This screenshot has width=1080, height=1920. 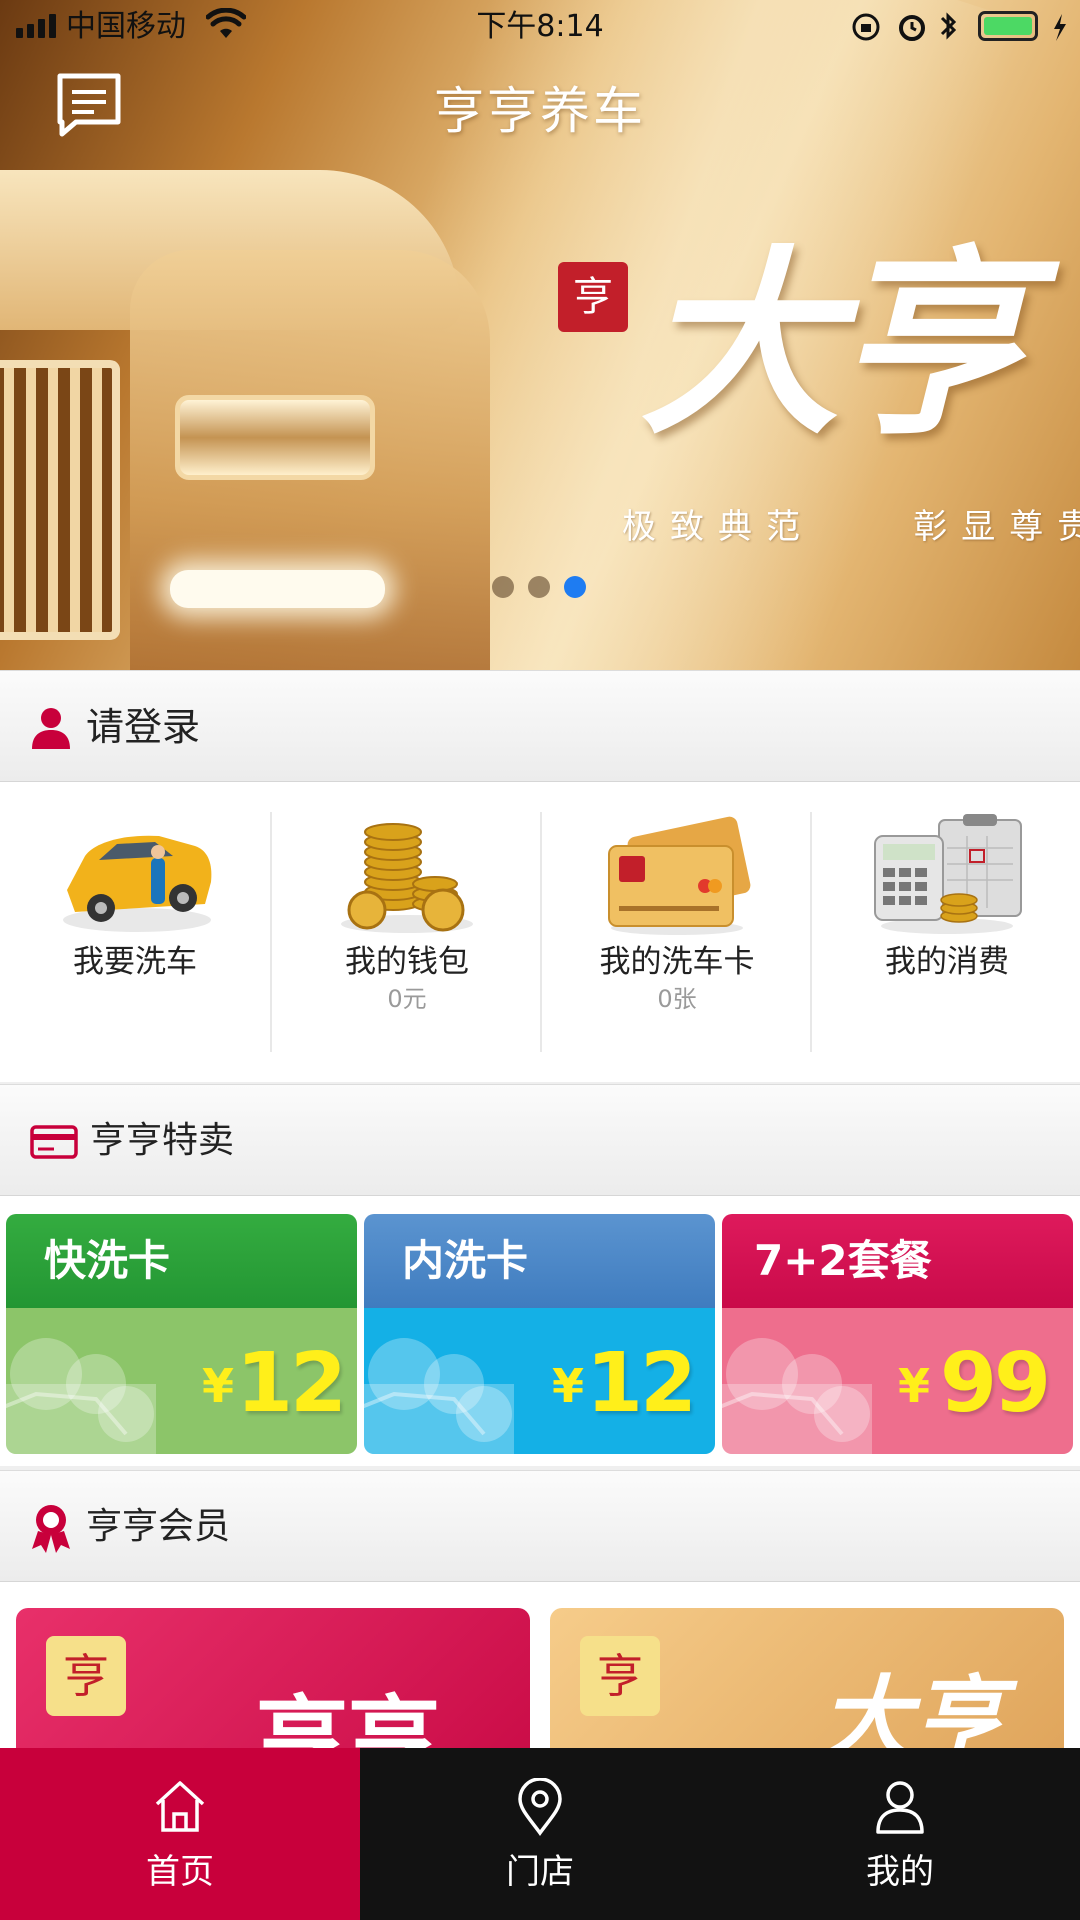 What do you see at coordinates (540, 1872) in the screenshot?
I see `tab-label: 门店` at bounding box center [540, 1872].